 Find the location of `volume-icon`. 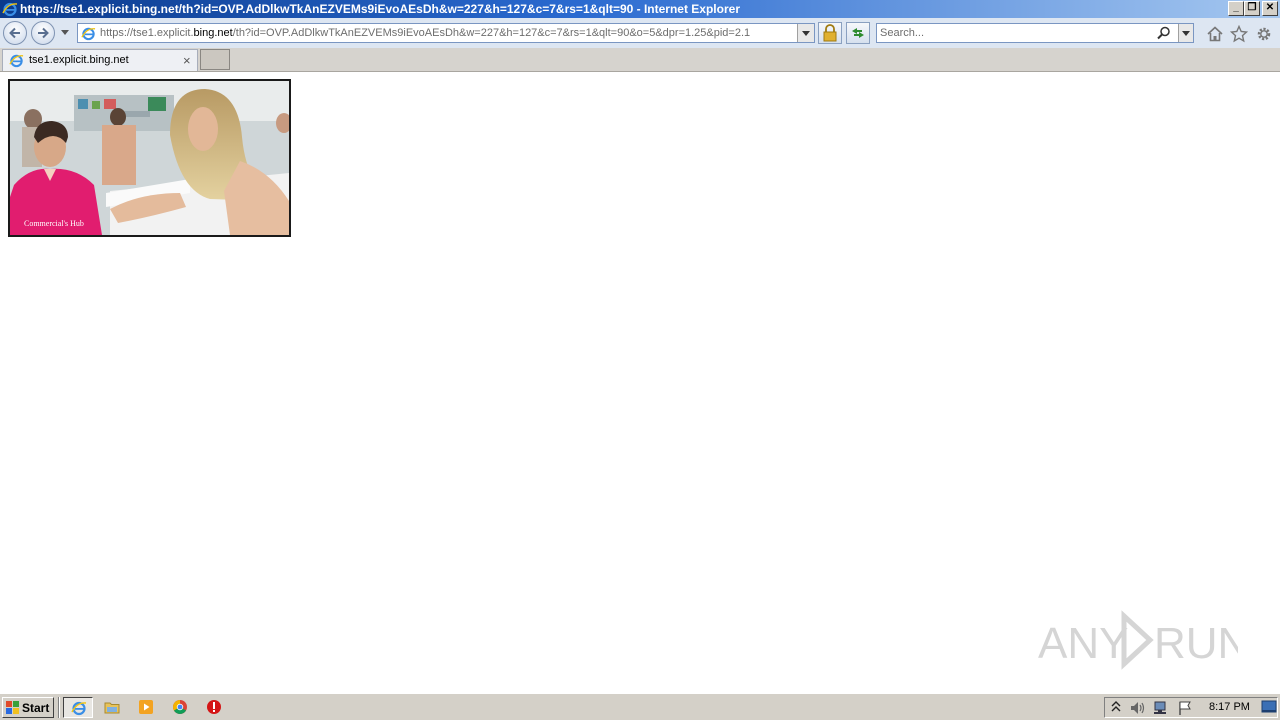

volume-icon is located at coordinates (1138, 708).